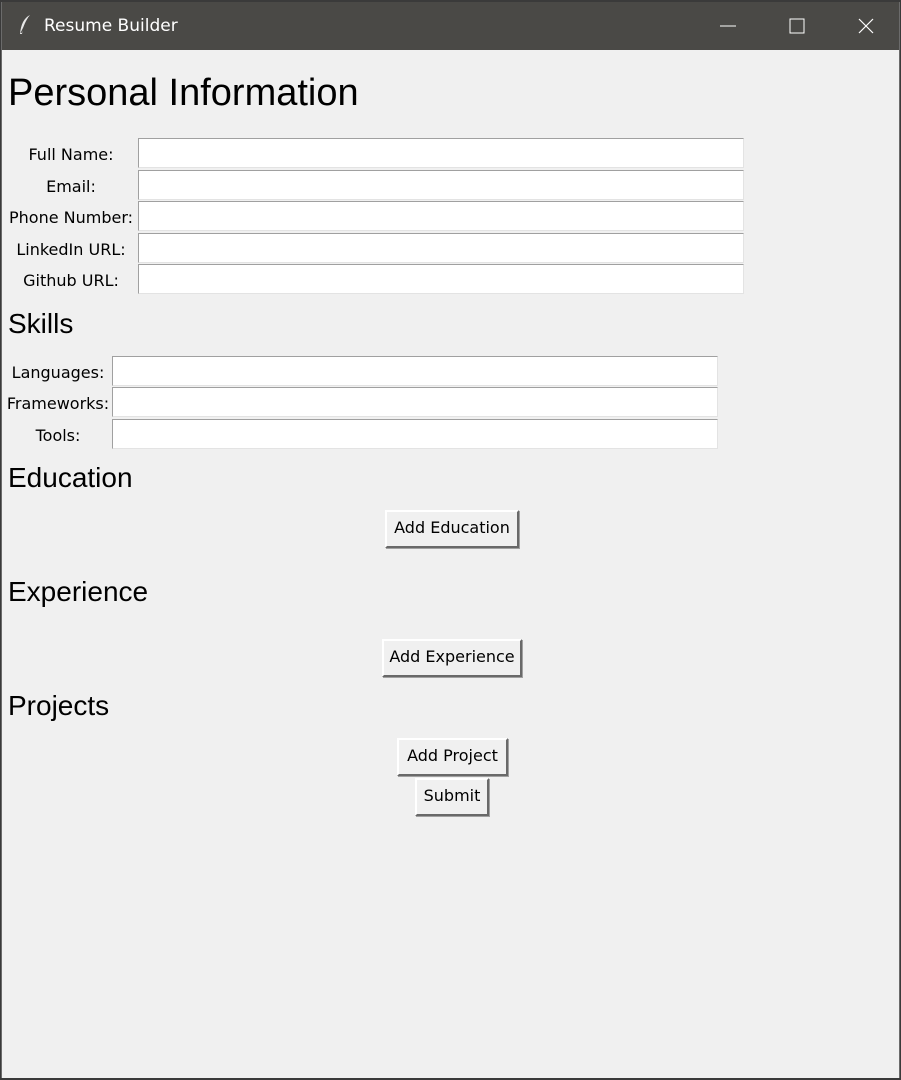  What do you see at coordinates (452, 757) in the screenshot?
I see `add-project-button: Add Project` at bounding box center [452, 757].